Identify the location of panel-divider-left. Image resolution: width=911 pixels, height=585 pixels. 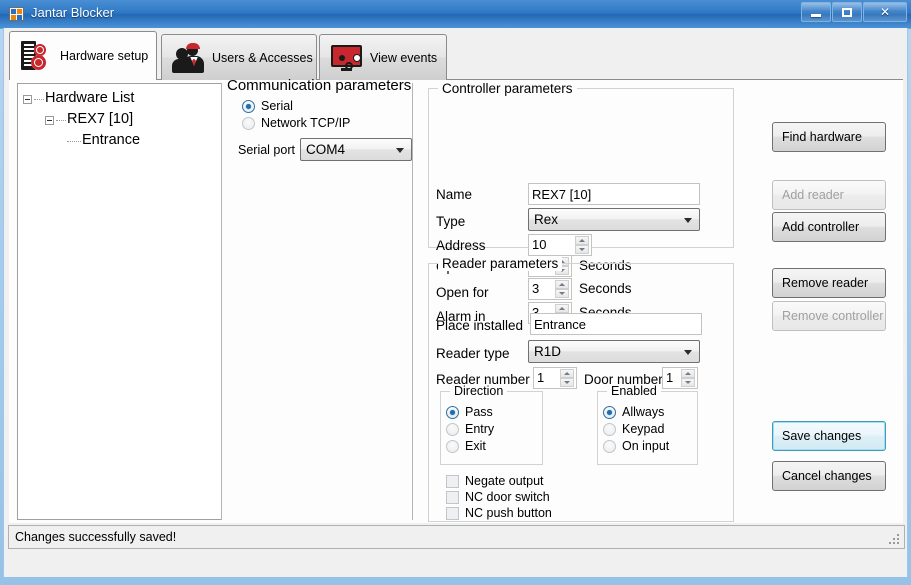
(221, 301).